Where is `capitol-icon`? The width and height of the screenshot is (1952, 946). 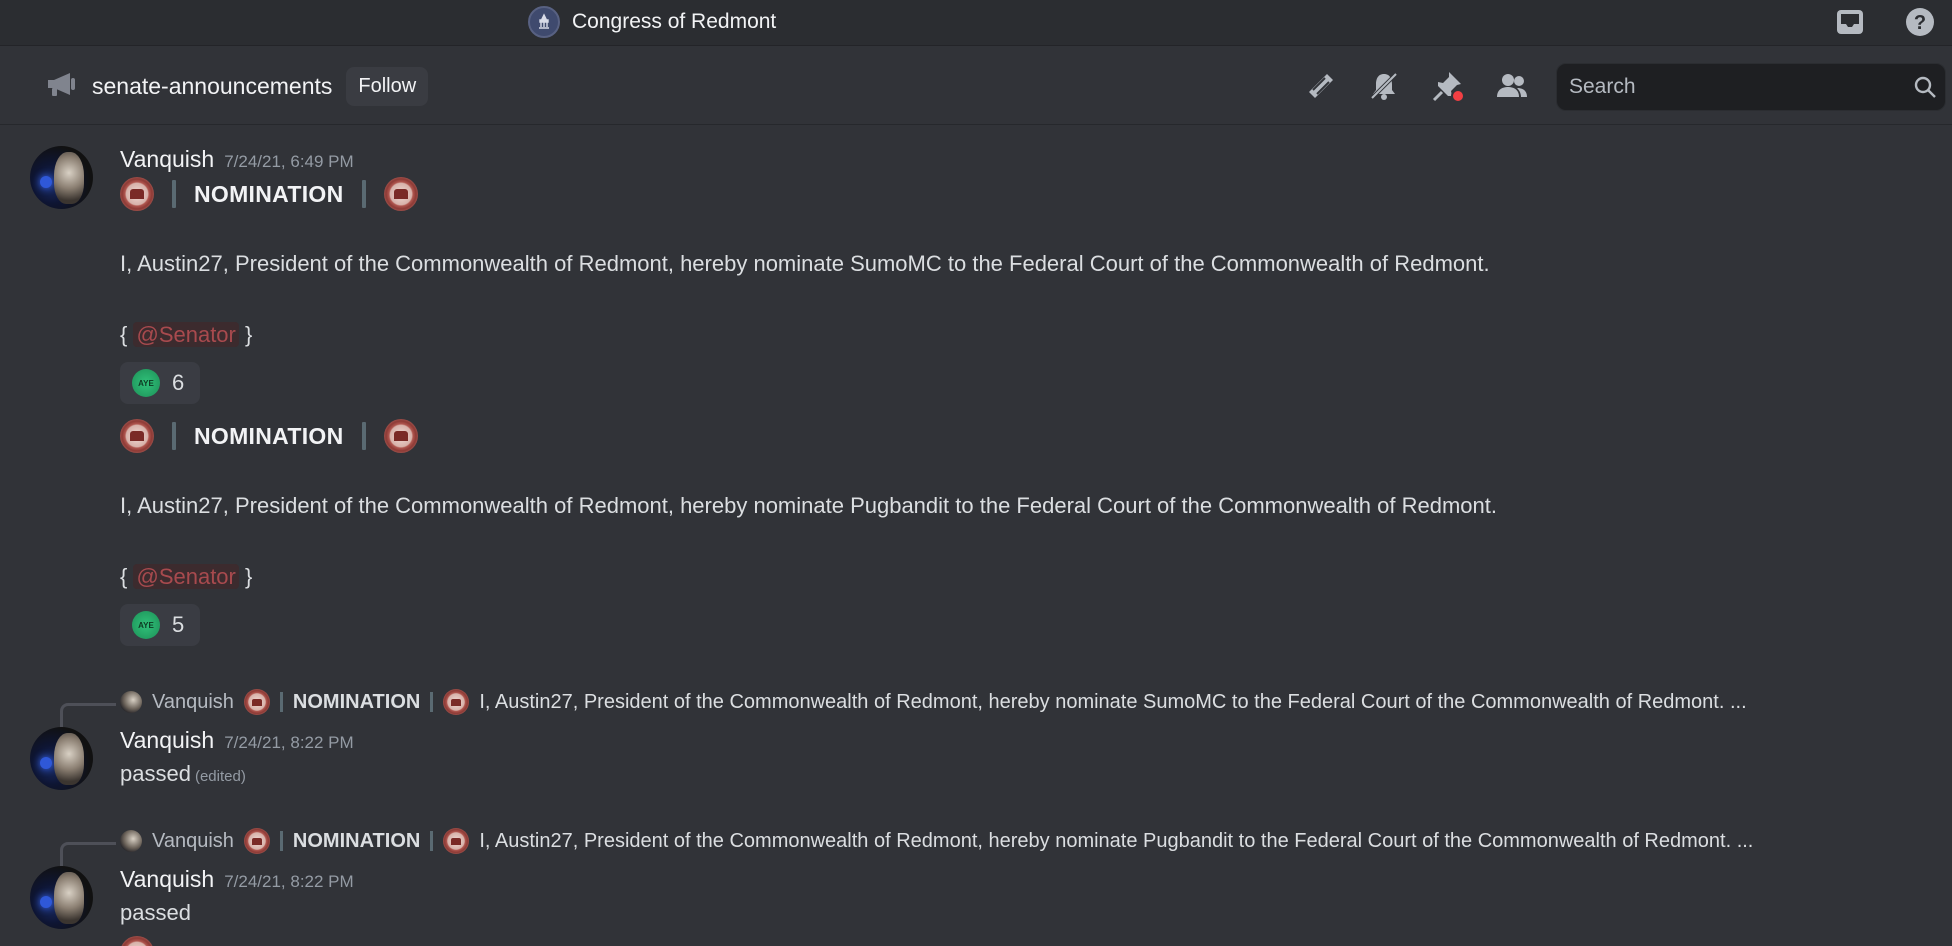 capitol-icon is located at coordinates (544, 22).